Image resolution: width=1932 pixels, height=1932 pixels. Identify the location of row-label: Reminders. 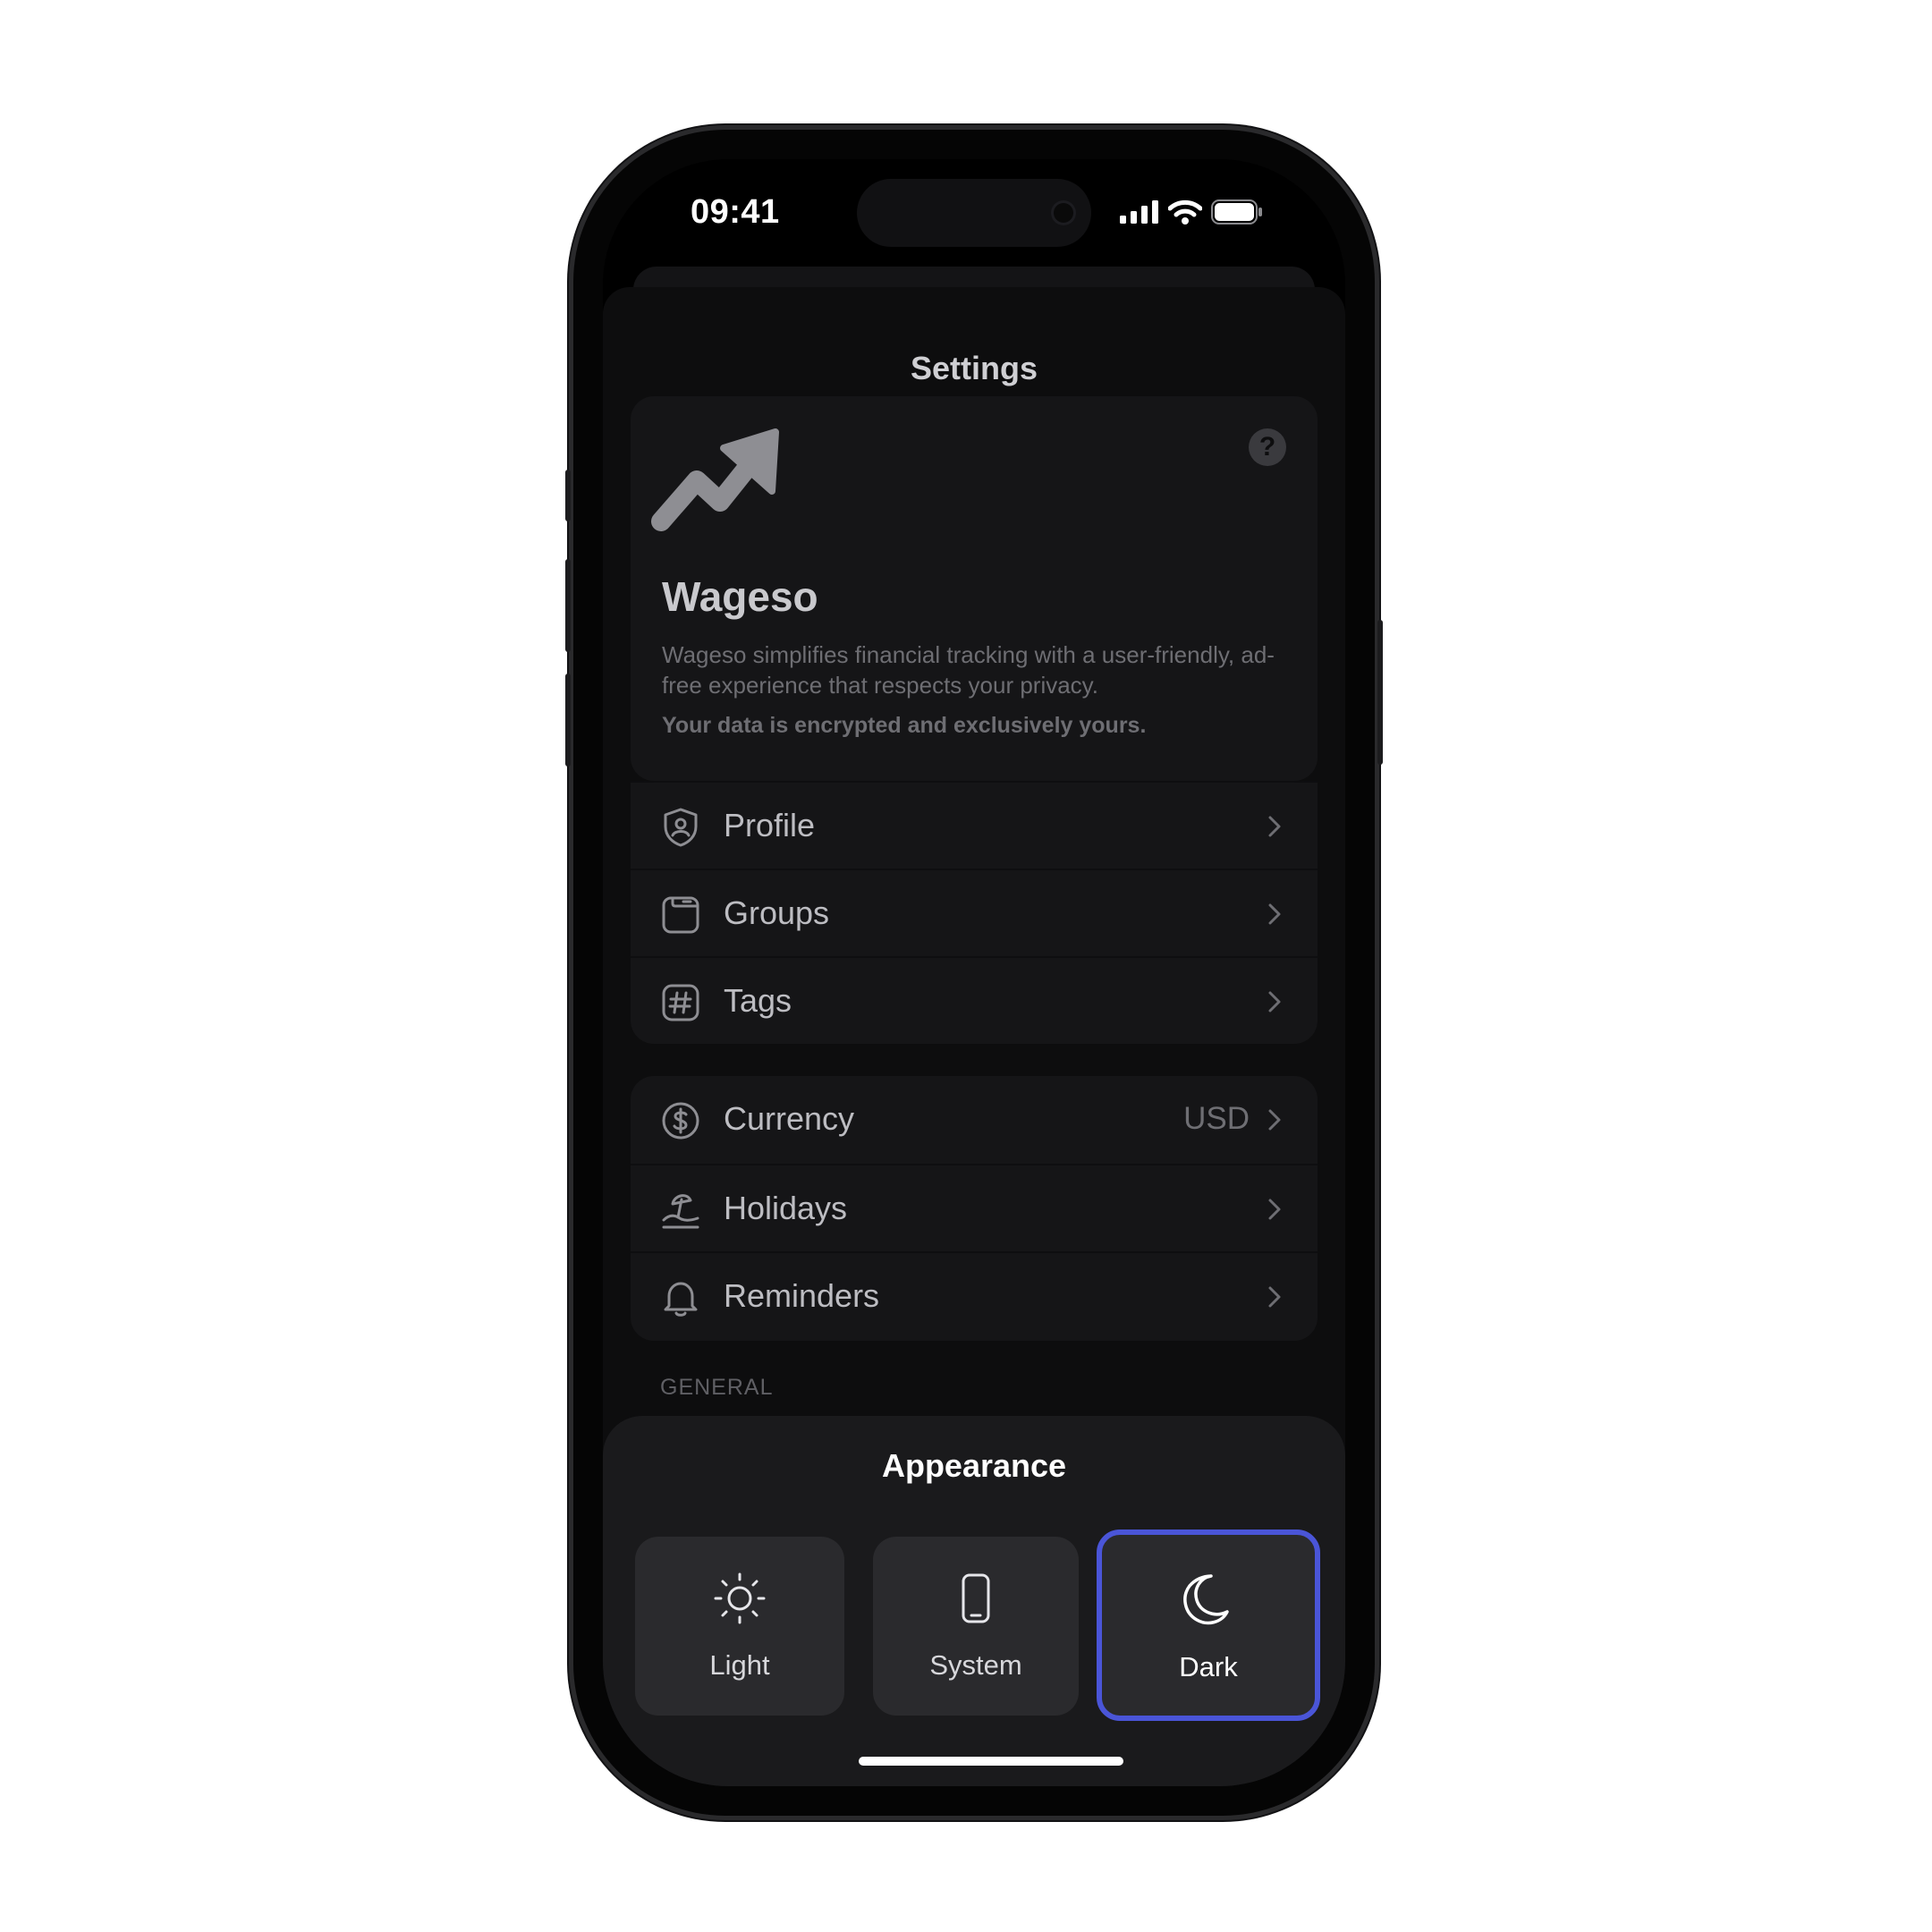
(802, 1295).